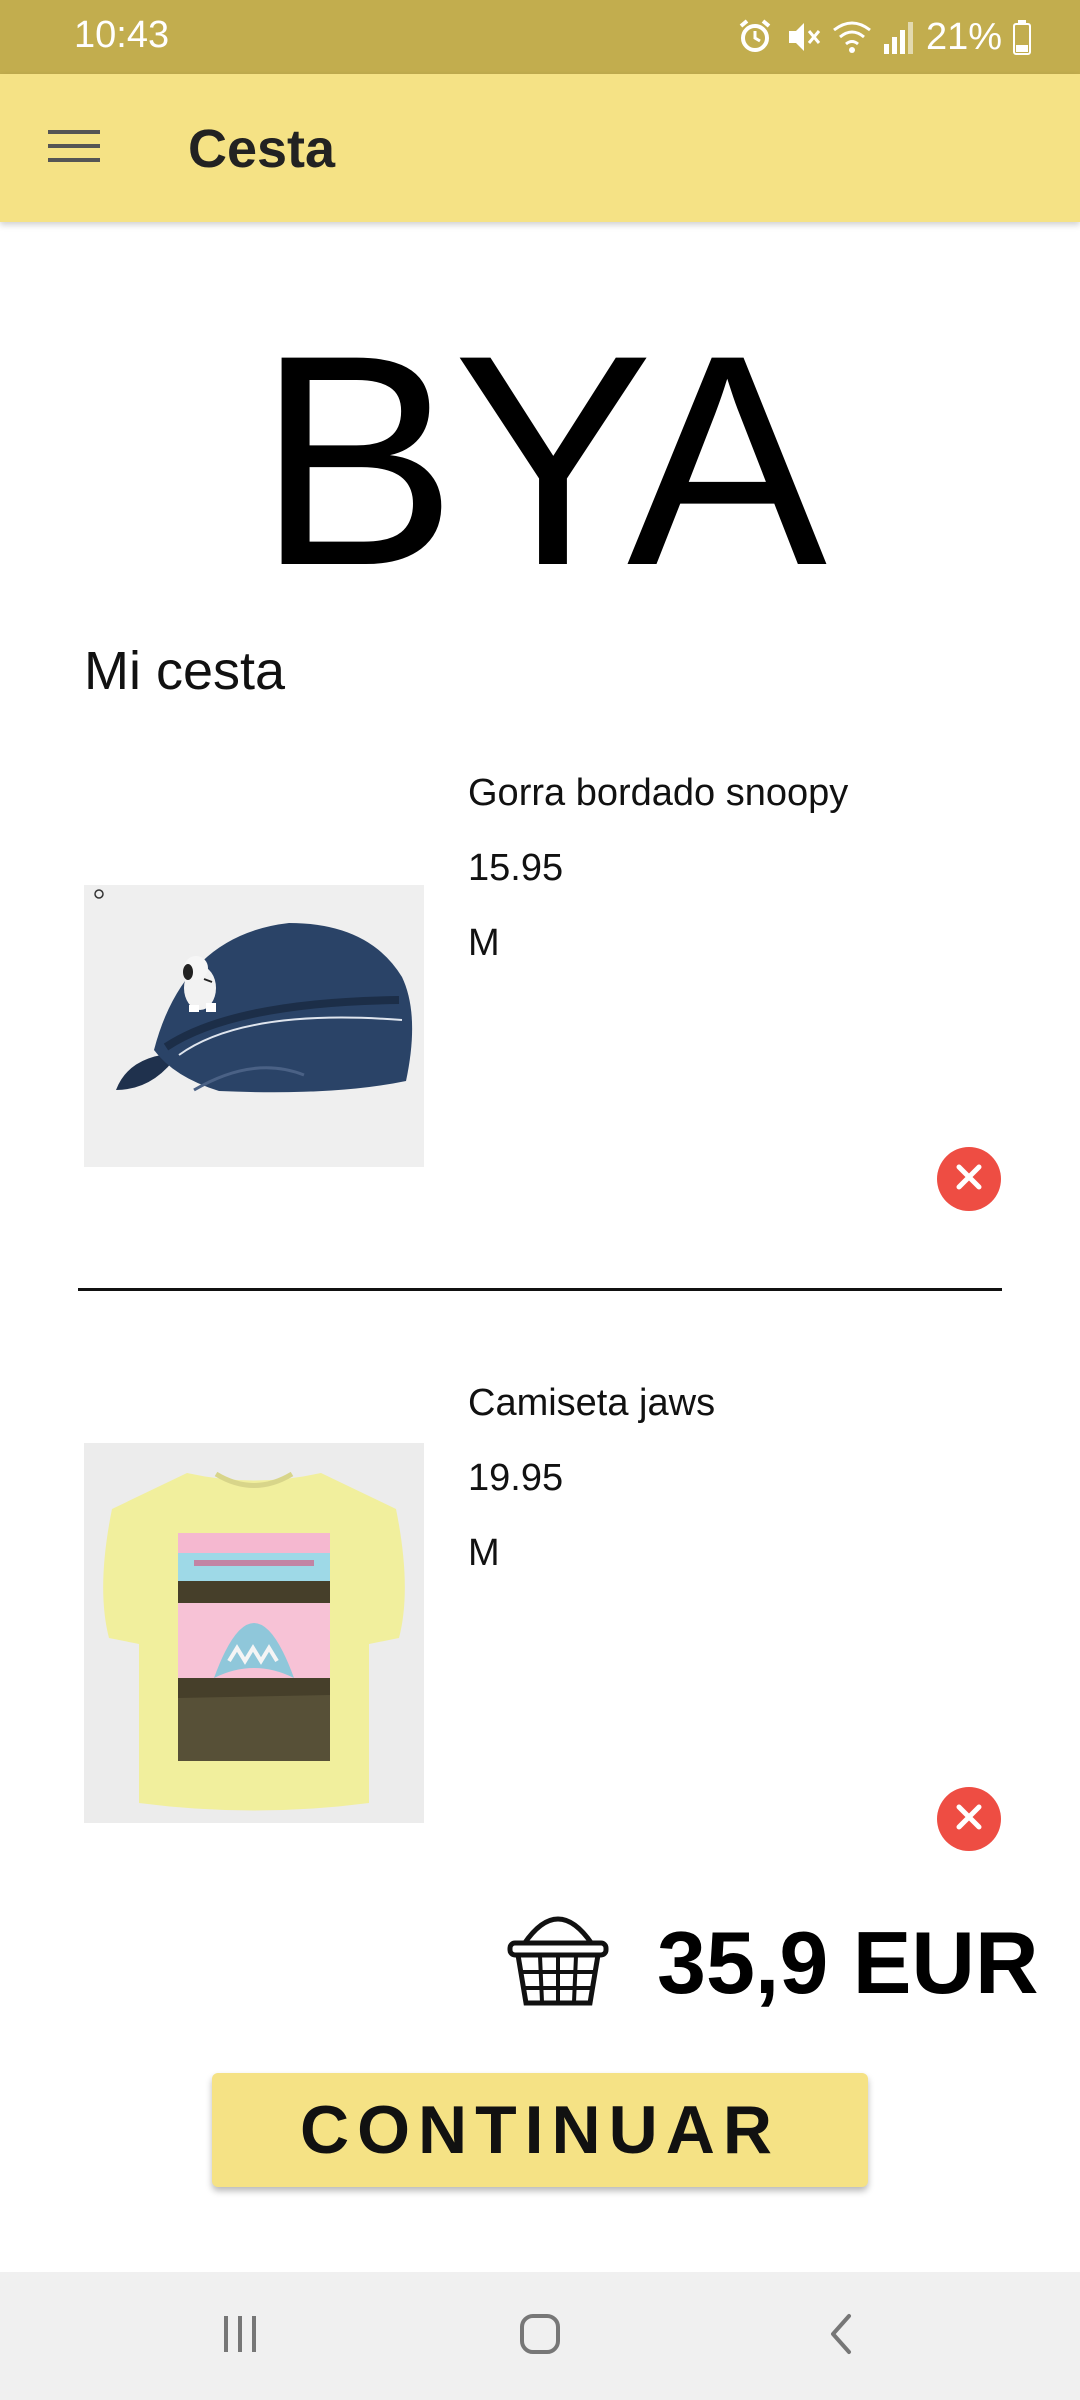 This screenshot has width=1080, height=2400. I want to click on total-price: 35,9 EUR, so click(848, 1962).